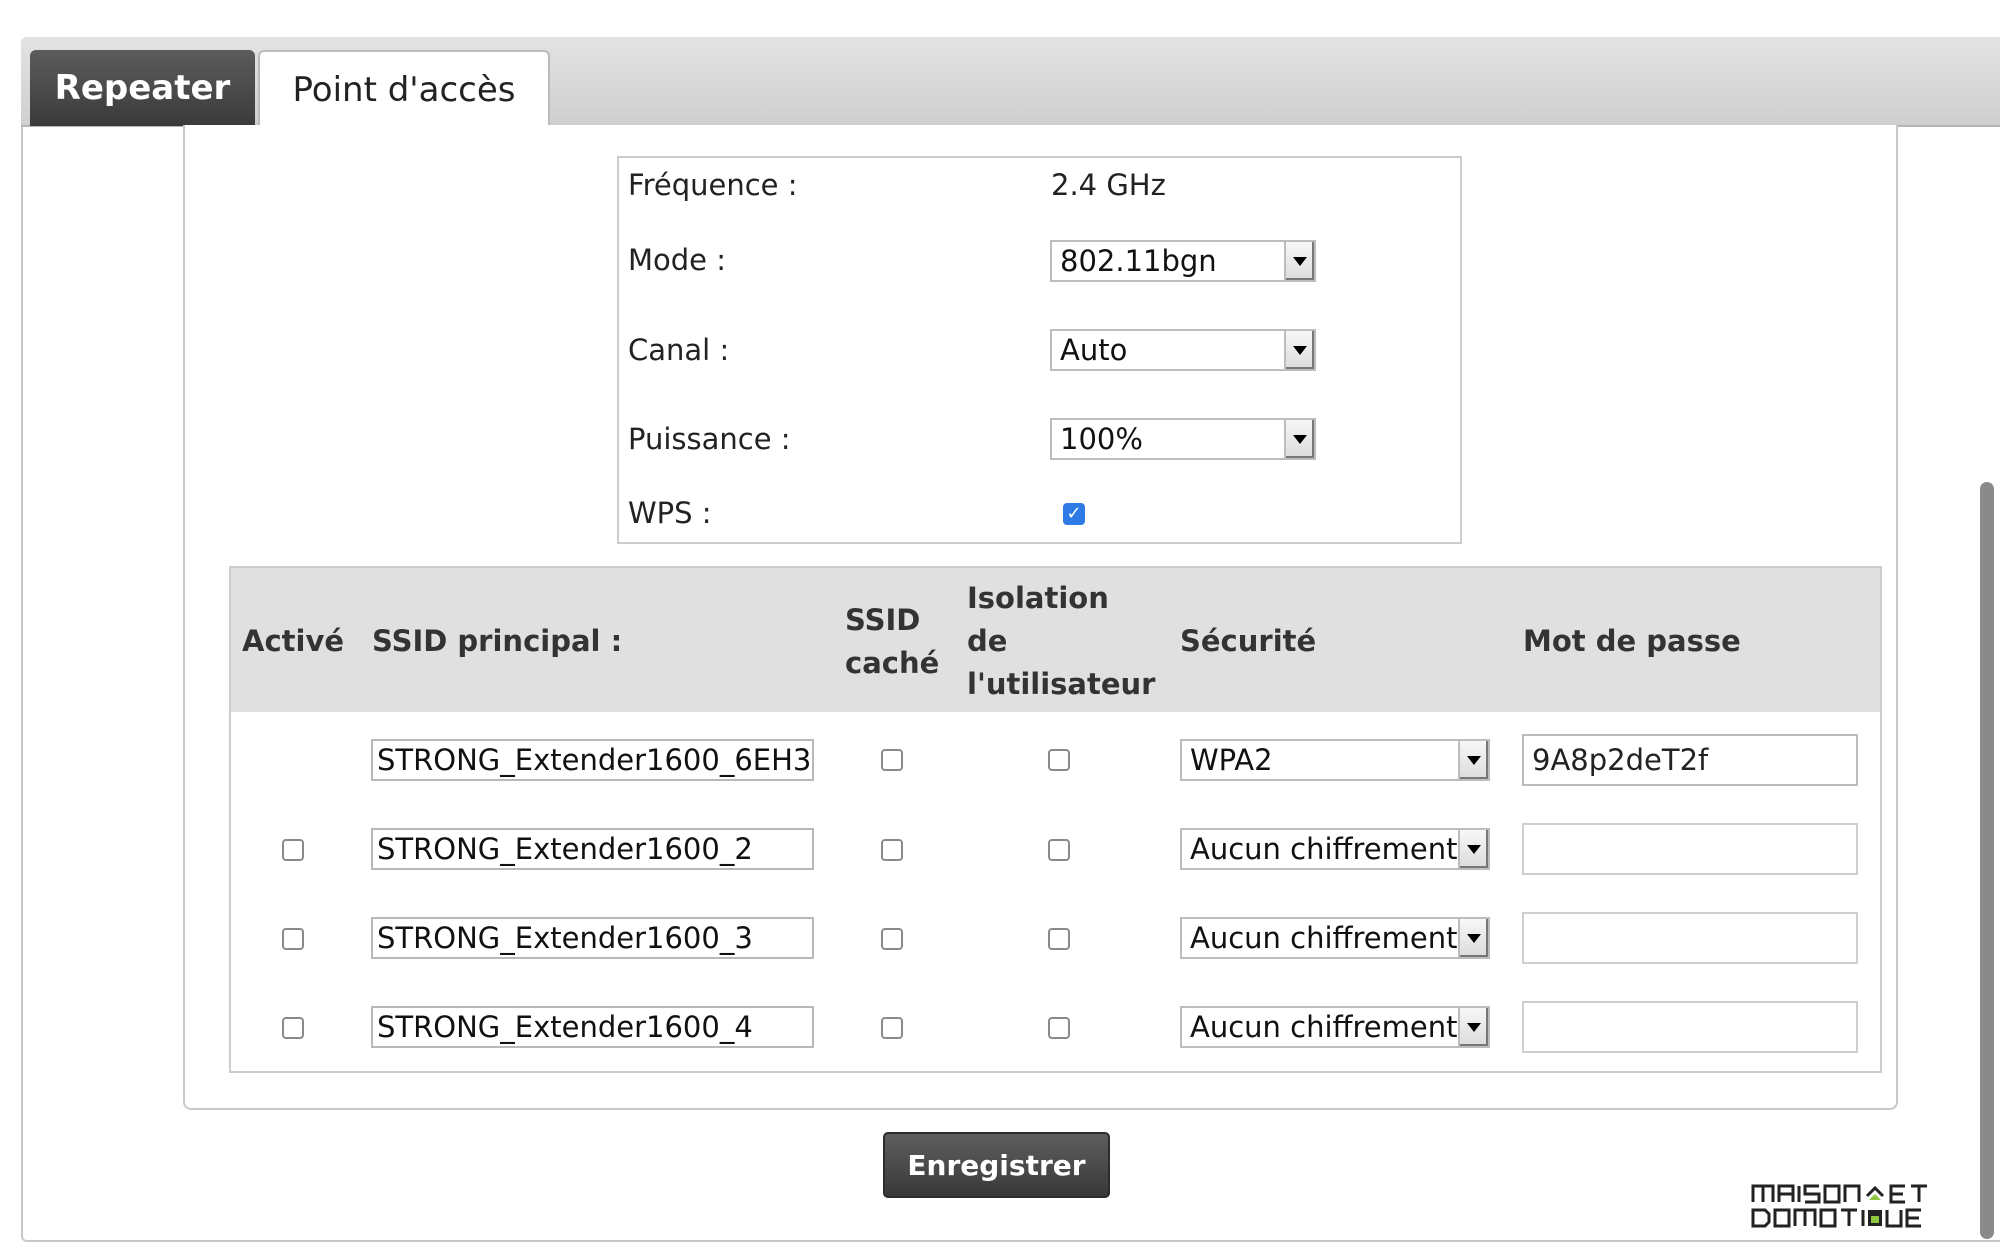  I want to click on security-select-4: Aucun chiffrement, so click(1335, 1027).